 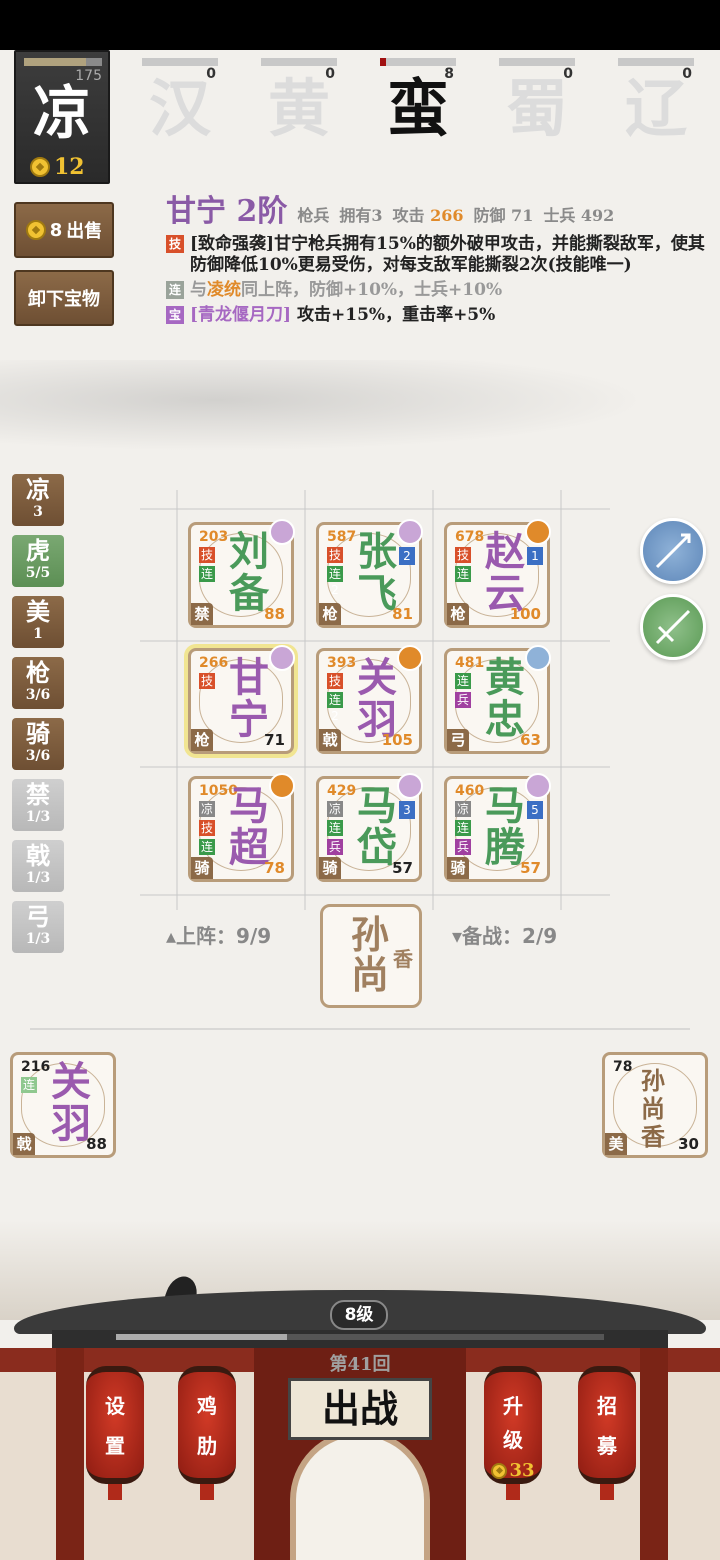 What do you see at coordinates (207, 1433) in the screenshot?
I see `chicken-rib-button: 鸡 肋` at bounding box center [207, 1433].